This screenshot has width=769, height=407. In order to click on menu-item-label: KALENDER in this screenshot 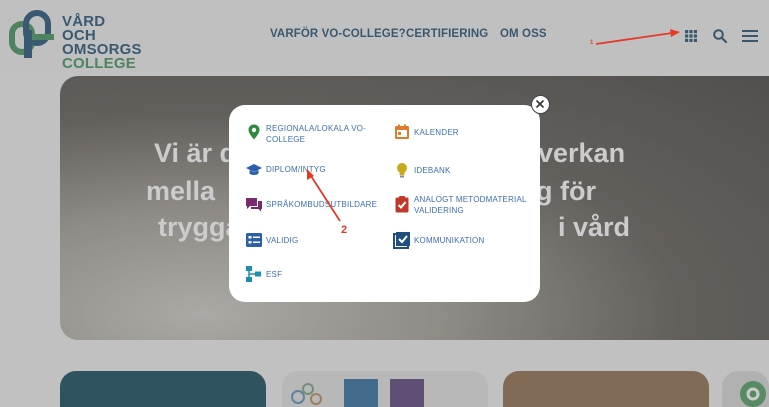, I will do `click(436, 132)`.